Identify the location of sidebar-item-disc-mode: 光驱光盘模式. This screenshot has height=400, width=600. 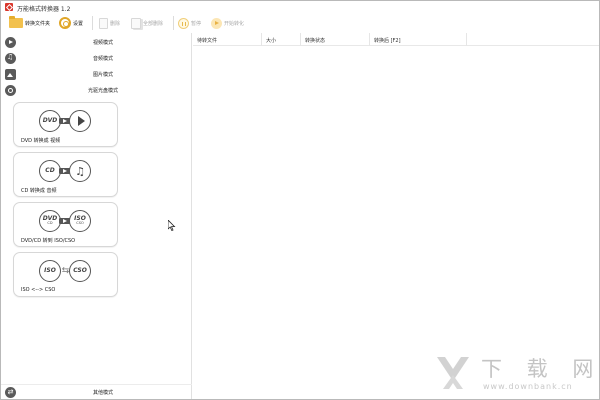
(96, 90).